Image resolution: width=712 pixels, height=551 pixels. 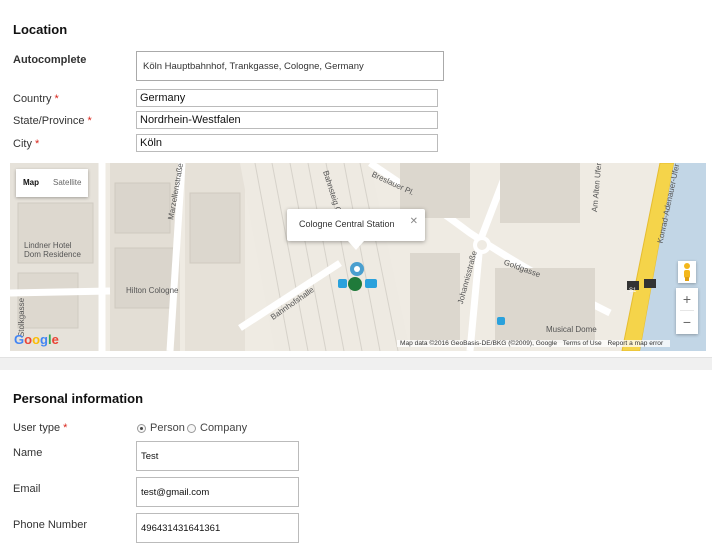 What do you see at coordinates (78, 398) in the screenshot?
I see `personal-title: Personal information` at bounding box center [78, 398].